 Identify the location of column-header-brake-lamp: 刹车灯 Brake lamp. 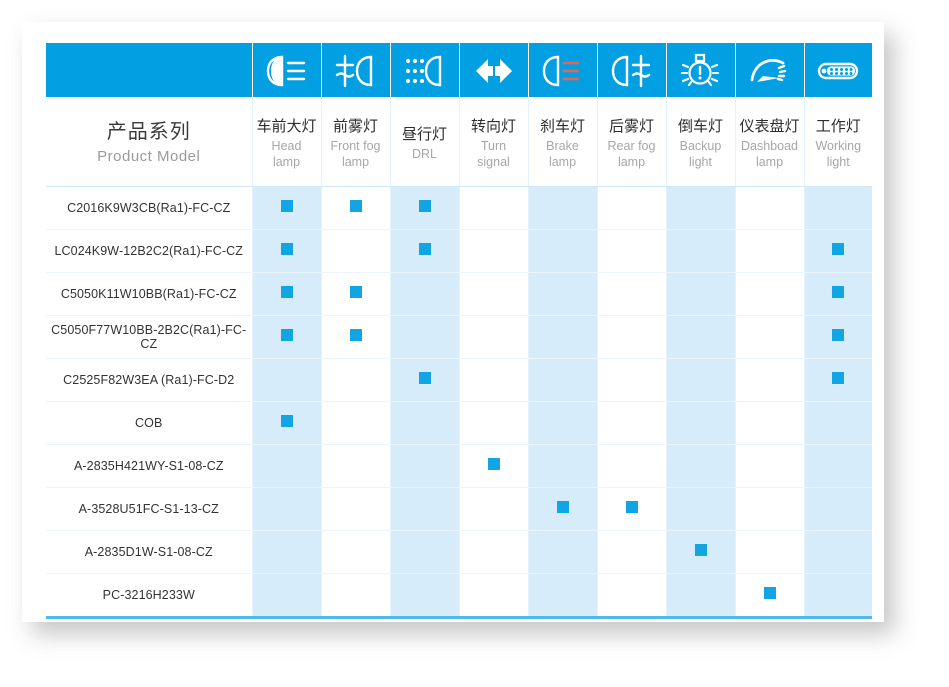
(562, 142).